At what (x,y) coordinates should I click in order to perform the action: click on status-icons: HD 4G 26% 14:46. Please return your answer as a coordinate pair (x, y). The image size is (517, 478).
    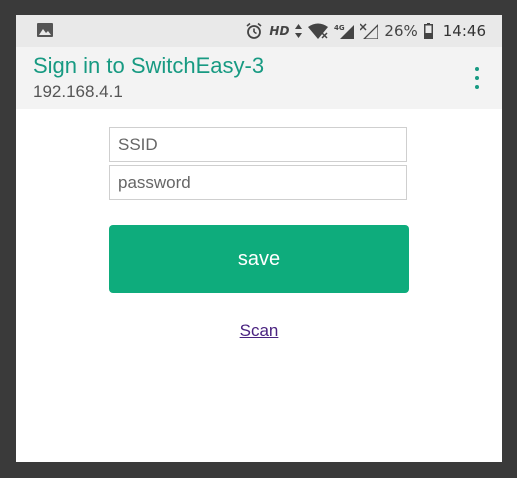
    Looking at the image, I should click on (365, 31).